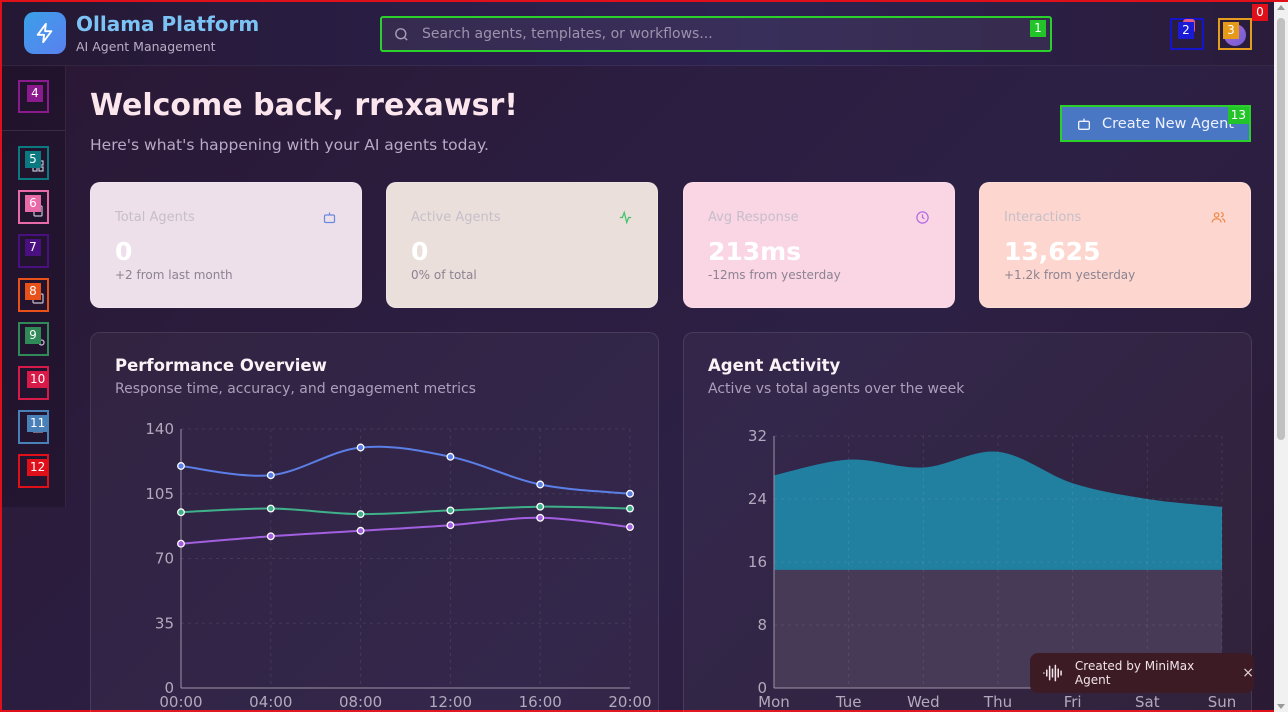 Image resolution: width=1288 pixels, height=712 pixels. Describe the element at coordinates (1168, 123) in the screenshot. I see `create-agent-label: Create New Agent` at that location.